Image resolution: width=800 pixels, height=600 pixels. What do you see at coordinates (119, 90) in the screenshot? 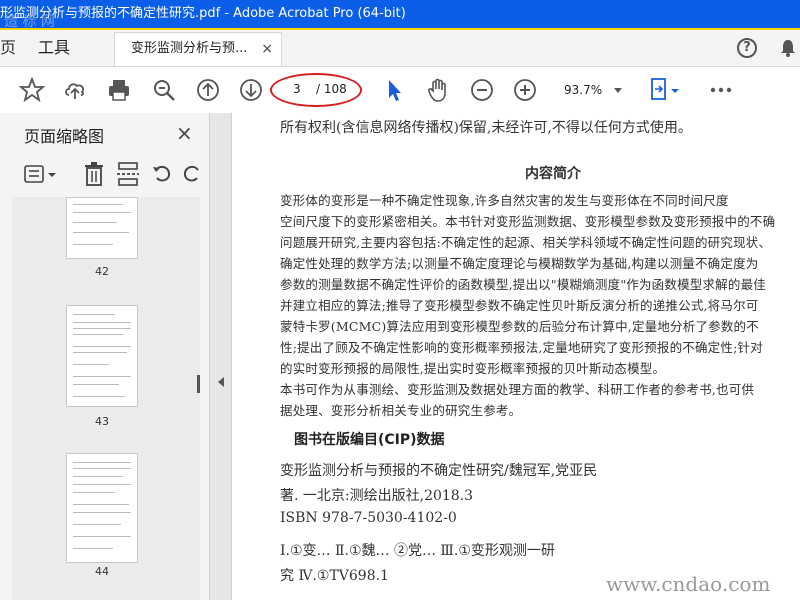
I see `print-icon` at bounding box center [119, 90].